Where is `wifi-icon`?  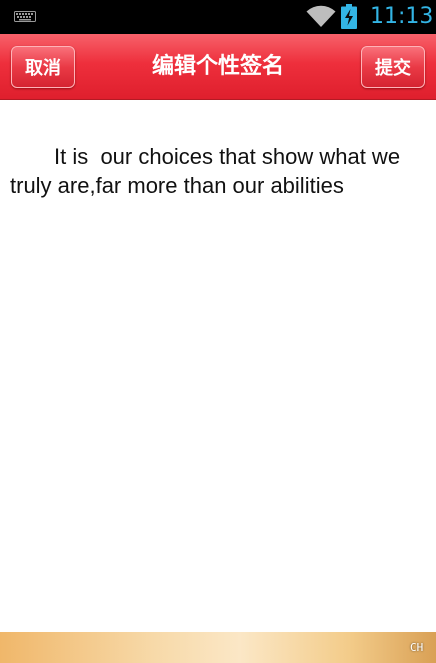 wifi-icon is located at coordinates (321, 16).